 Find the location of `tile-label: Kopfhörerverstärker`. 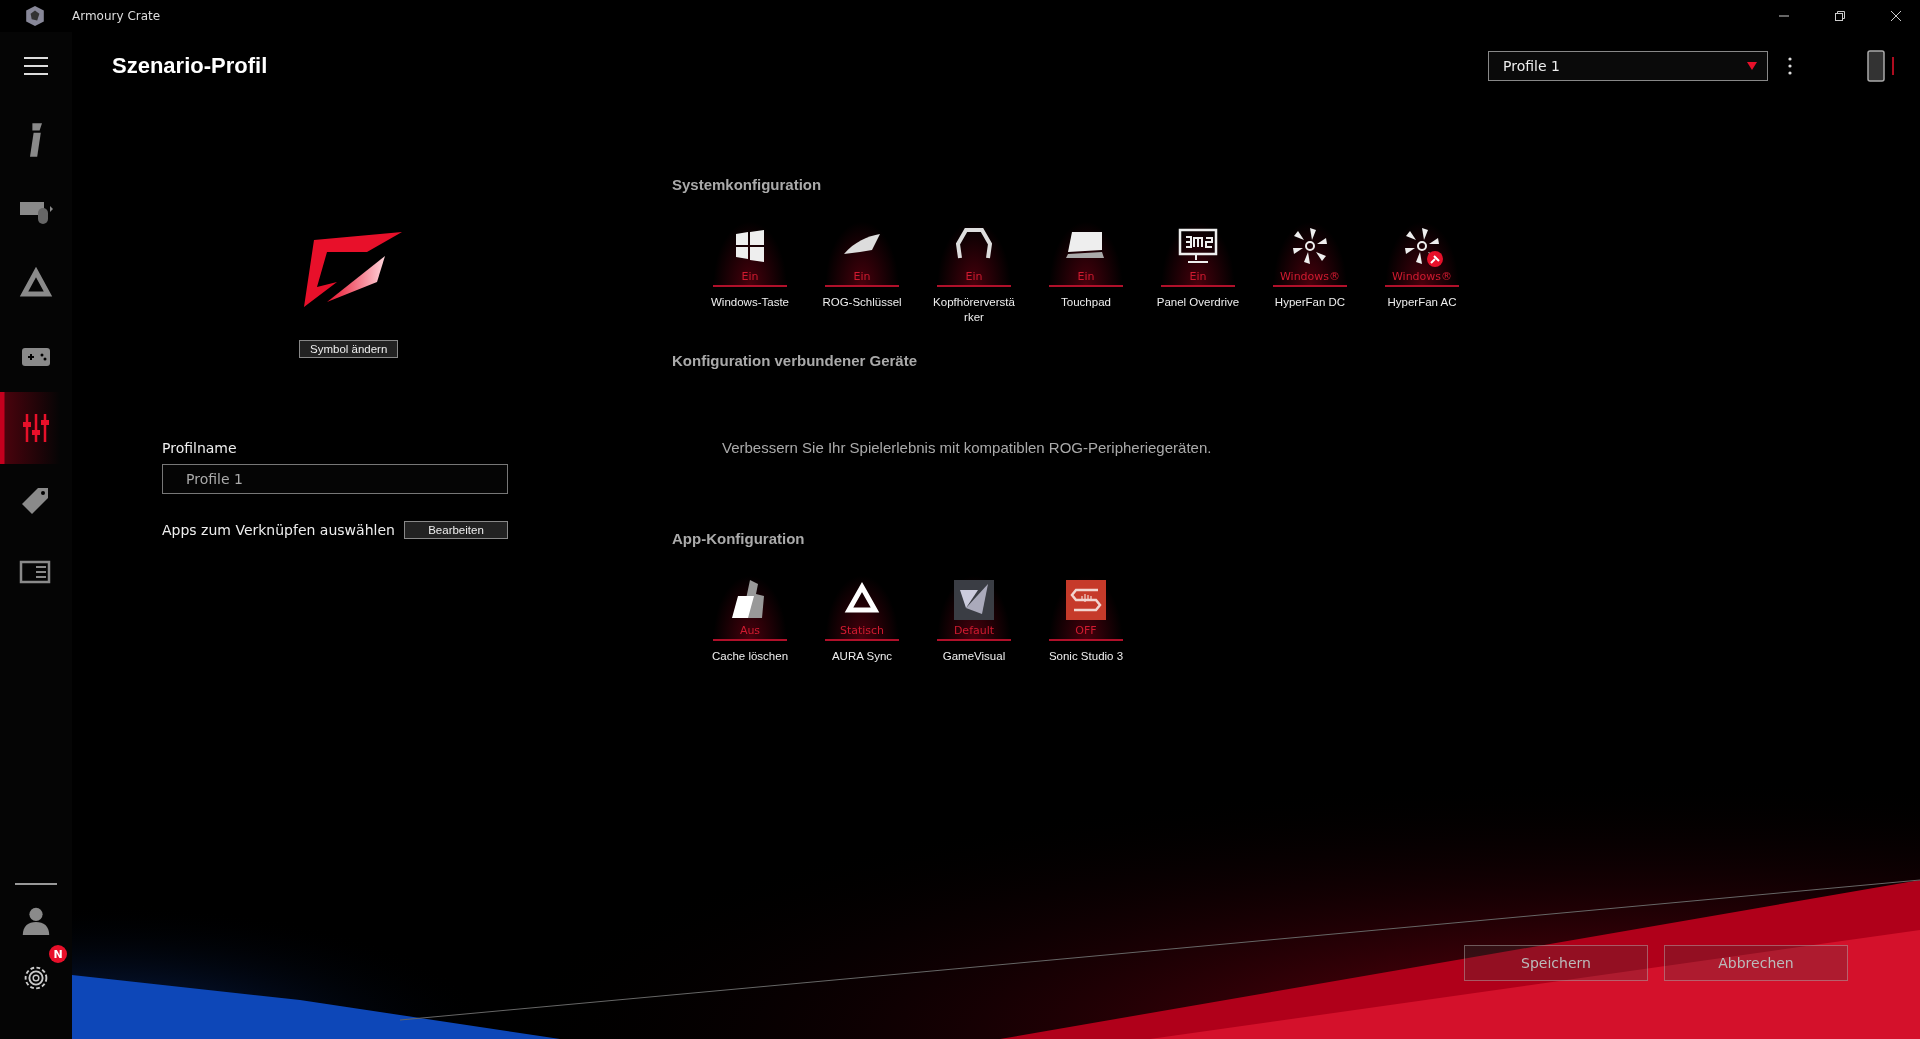

tile-label: Kopfhörerverstärker is located at coordinates (974, 310).